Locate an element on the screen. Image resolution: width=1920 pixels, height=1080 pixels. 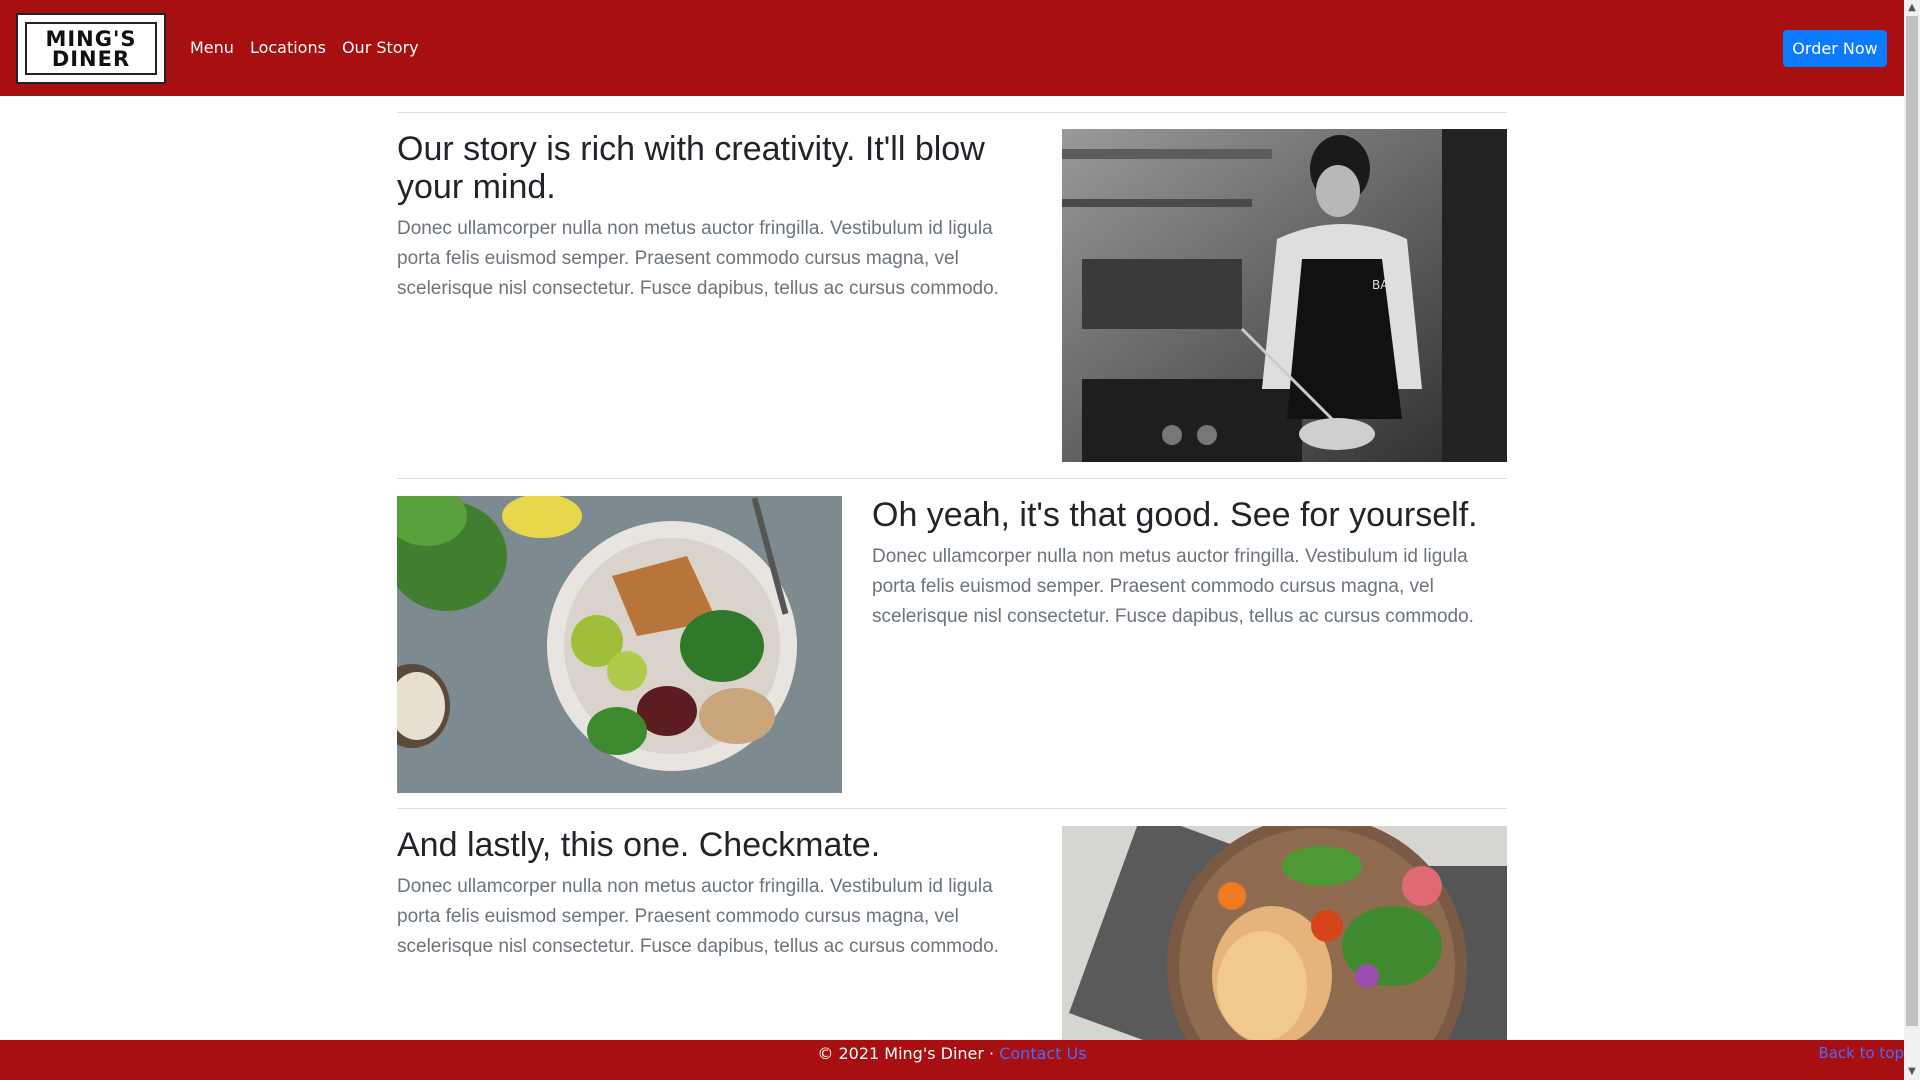
logo-text-line2: DINER is located at coordinates (91, 58).